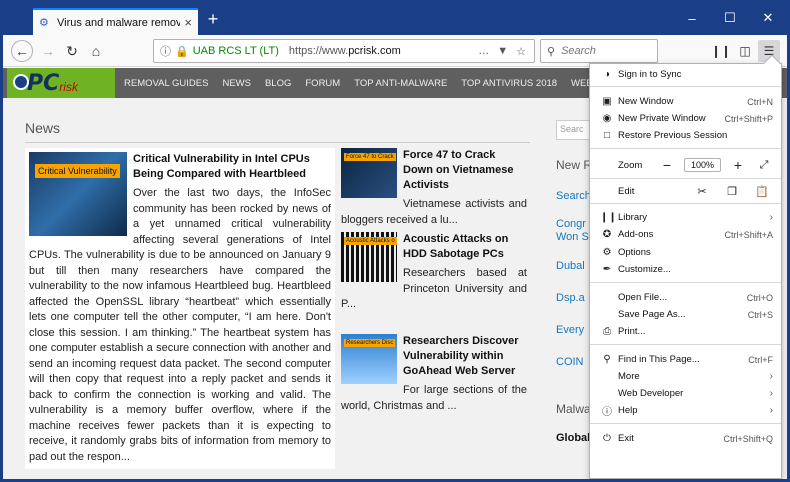 The width and height of the screenshot is (790, 482). I want to click on zoom-in-button: +, so click(738, 165).